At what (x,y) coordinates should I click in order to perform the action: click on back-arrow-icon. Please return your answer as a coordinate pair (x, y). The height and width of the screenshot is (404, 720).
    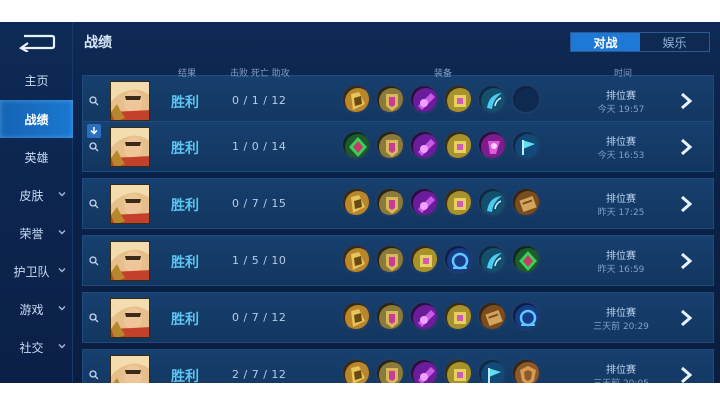
    Looking at the image, I should click on (37, 42).